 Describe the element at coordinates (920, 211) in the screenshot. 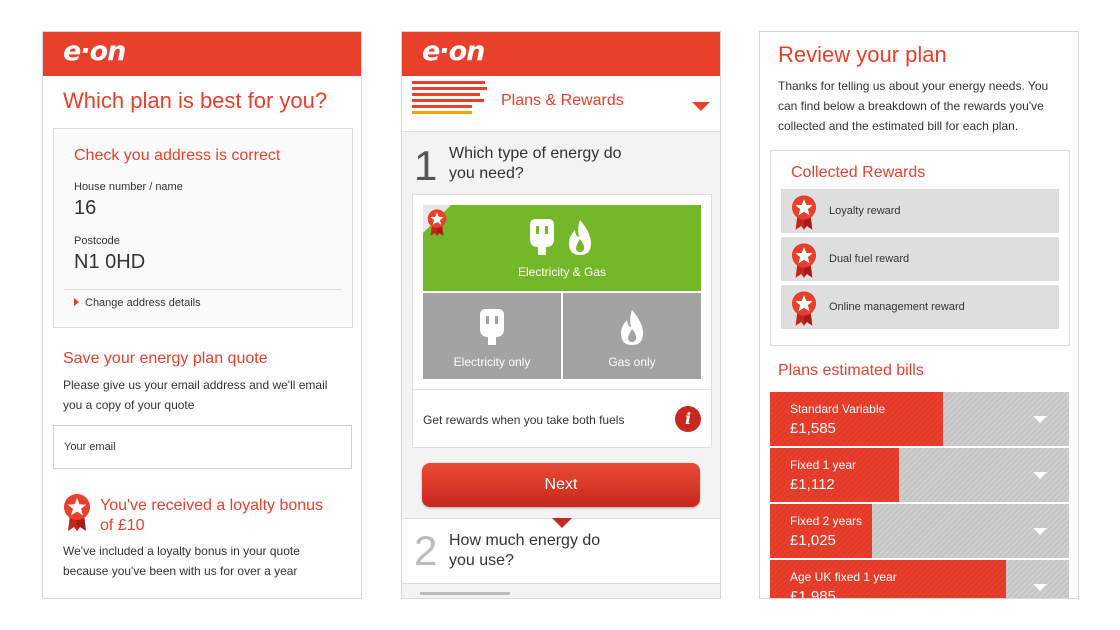

I see `reward-item: Loyalty reward` at that location.